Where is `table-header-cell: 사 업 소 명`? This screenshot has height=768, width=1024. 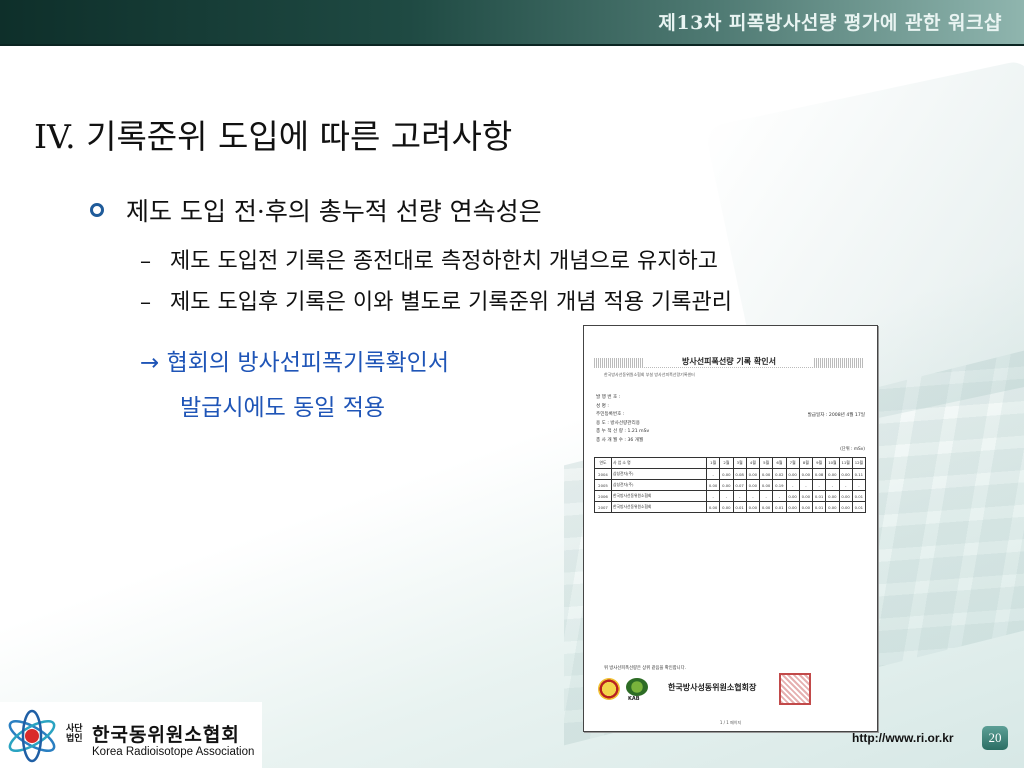
table-header-cell: 사 업 소 명 is located at coordinates (659, 463).